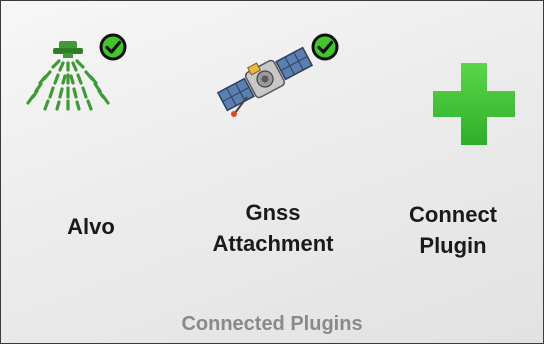 This screenshot has width=544, height=344. What do you see at coordinates (273, 212) in the screenshot?
I see `plugin-name-line1: Gnss` at bounding box center [273, 212].